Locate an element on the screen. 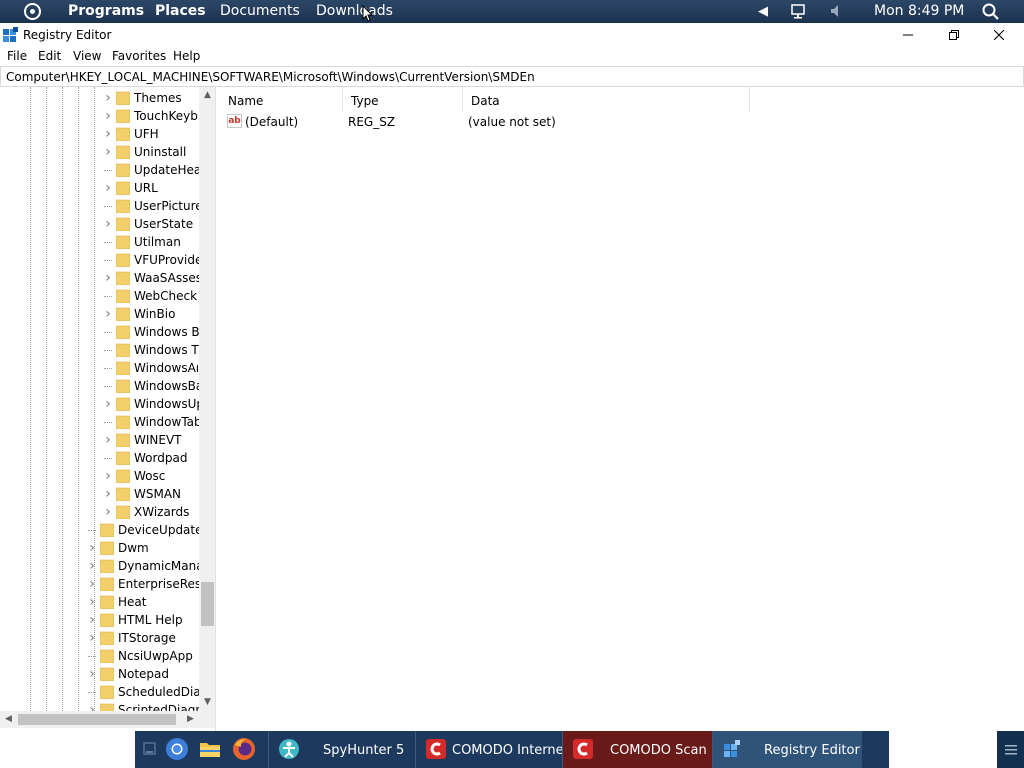 Image resolution: width=1024 pixels, height=768 pixels. tree-horizontal-scrollbar: ◀ ▶ is located at coordinates (99, 719).